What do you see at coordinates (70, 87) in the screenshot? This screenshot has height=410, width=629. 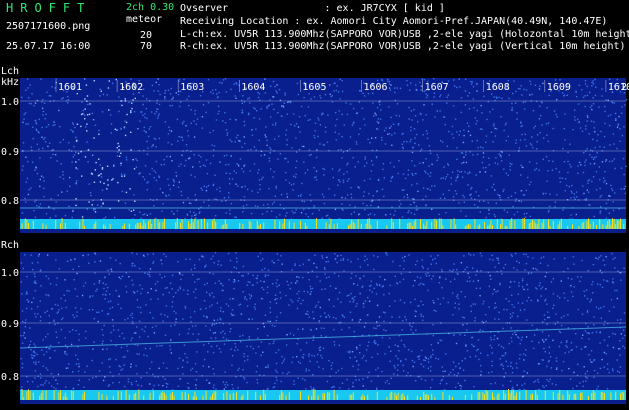 I see `time-tick-label: 1601` at bounding box center [70, 87].